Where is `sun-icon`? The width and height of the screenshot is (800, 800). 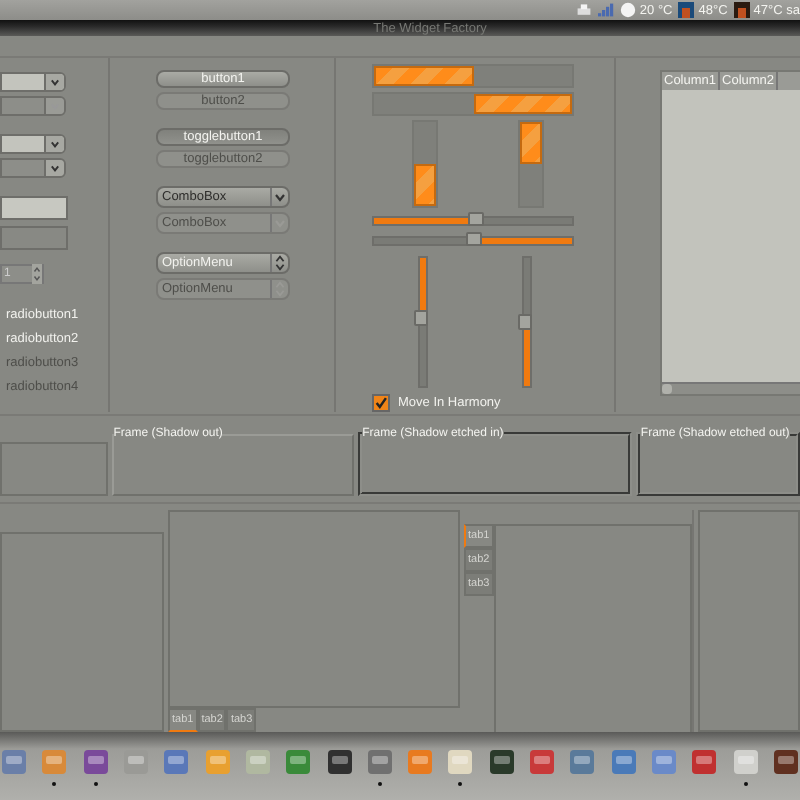
sun-icon is located at coordinates (627, 10).